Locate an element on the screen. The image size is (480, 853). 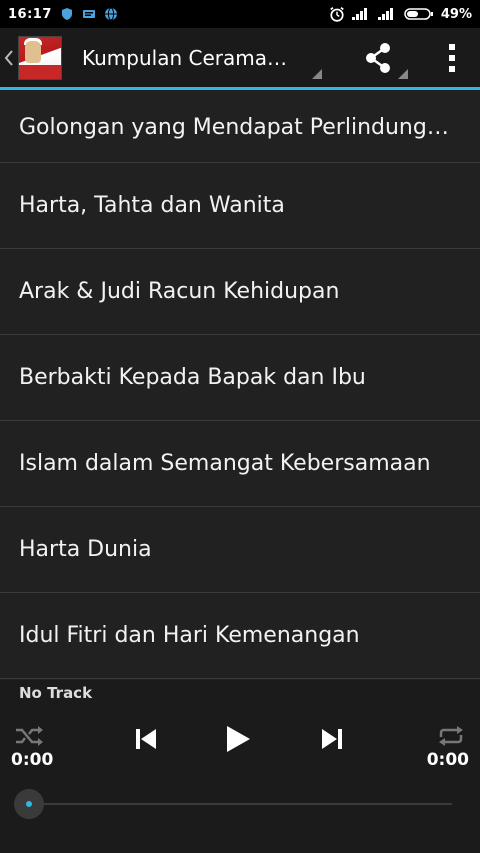
previous-button is located at coordinates (146, 739).